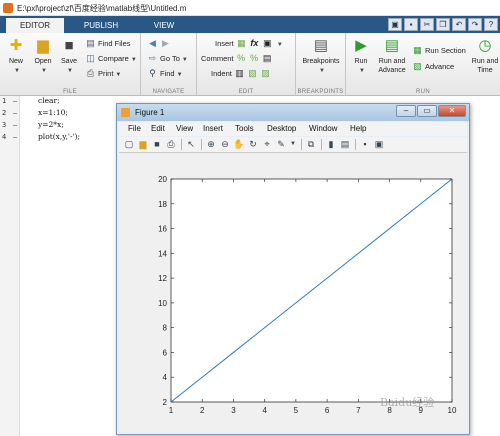  I want to click on y-tick-label: 6, so click(165, 352).